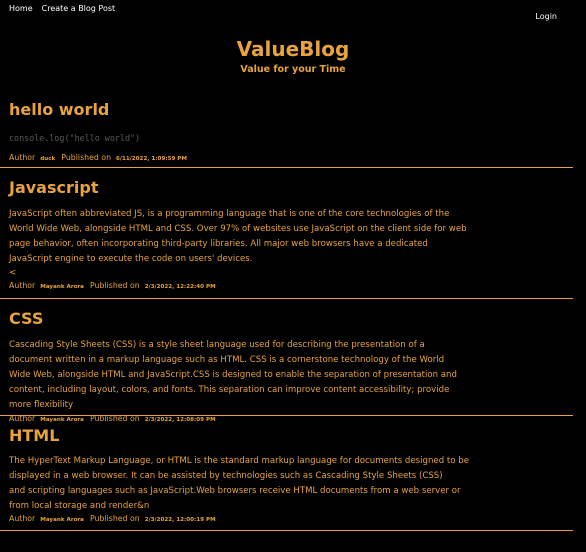 The height and width of the screenshot is (552, 586). I want to click on site-header: ValueBlog Value for your Time, so click(293, 56).